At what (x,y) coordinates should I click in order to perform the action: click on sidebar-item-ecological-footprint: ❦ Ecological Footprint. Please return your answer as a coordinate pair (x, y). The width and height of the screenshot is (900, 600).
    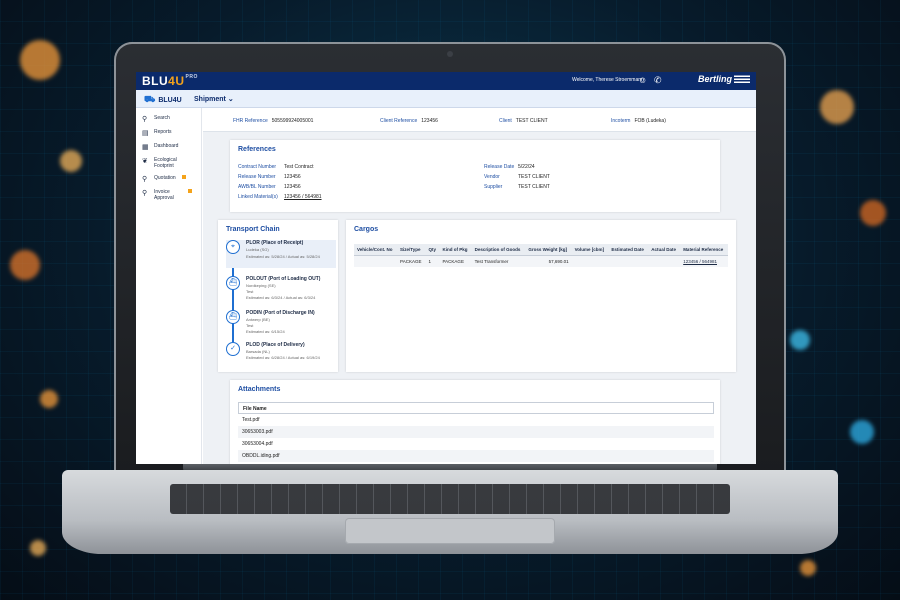
    Looking at the image, I should click on (168, 163).